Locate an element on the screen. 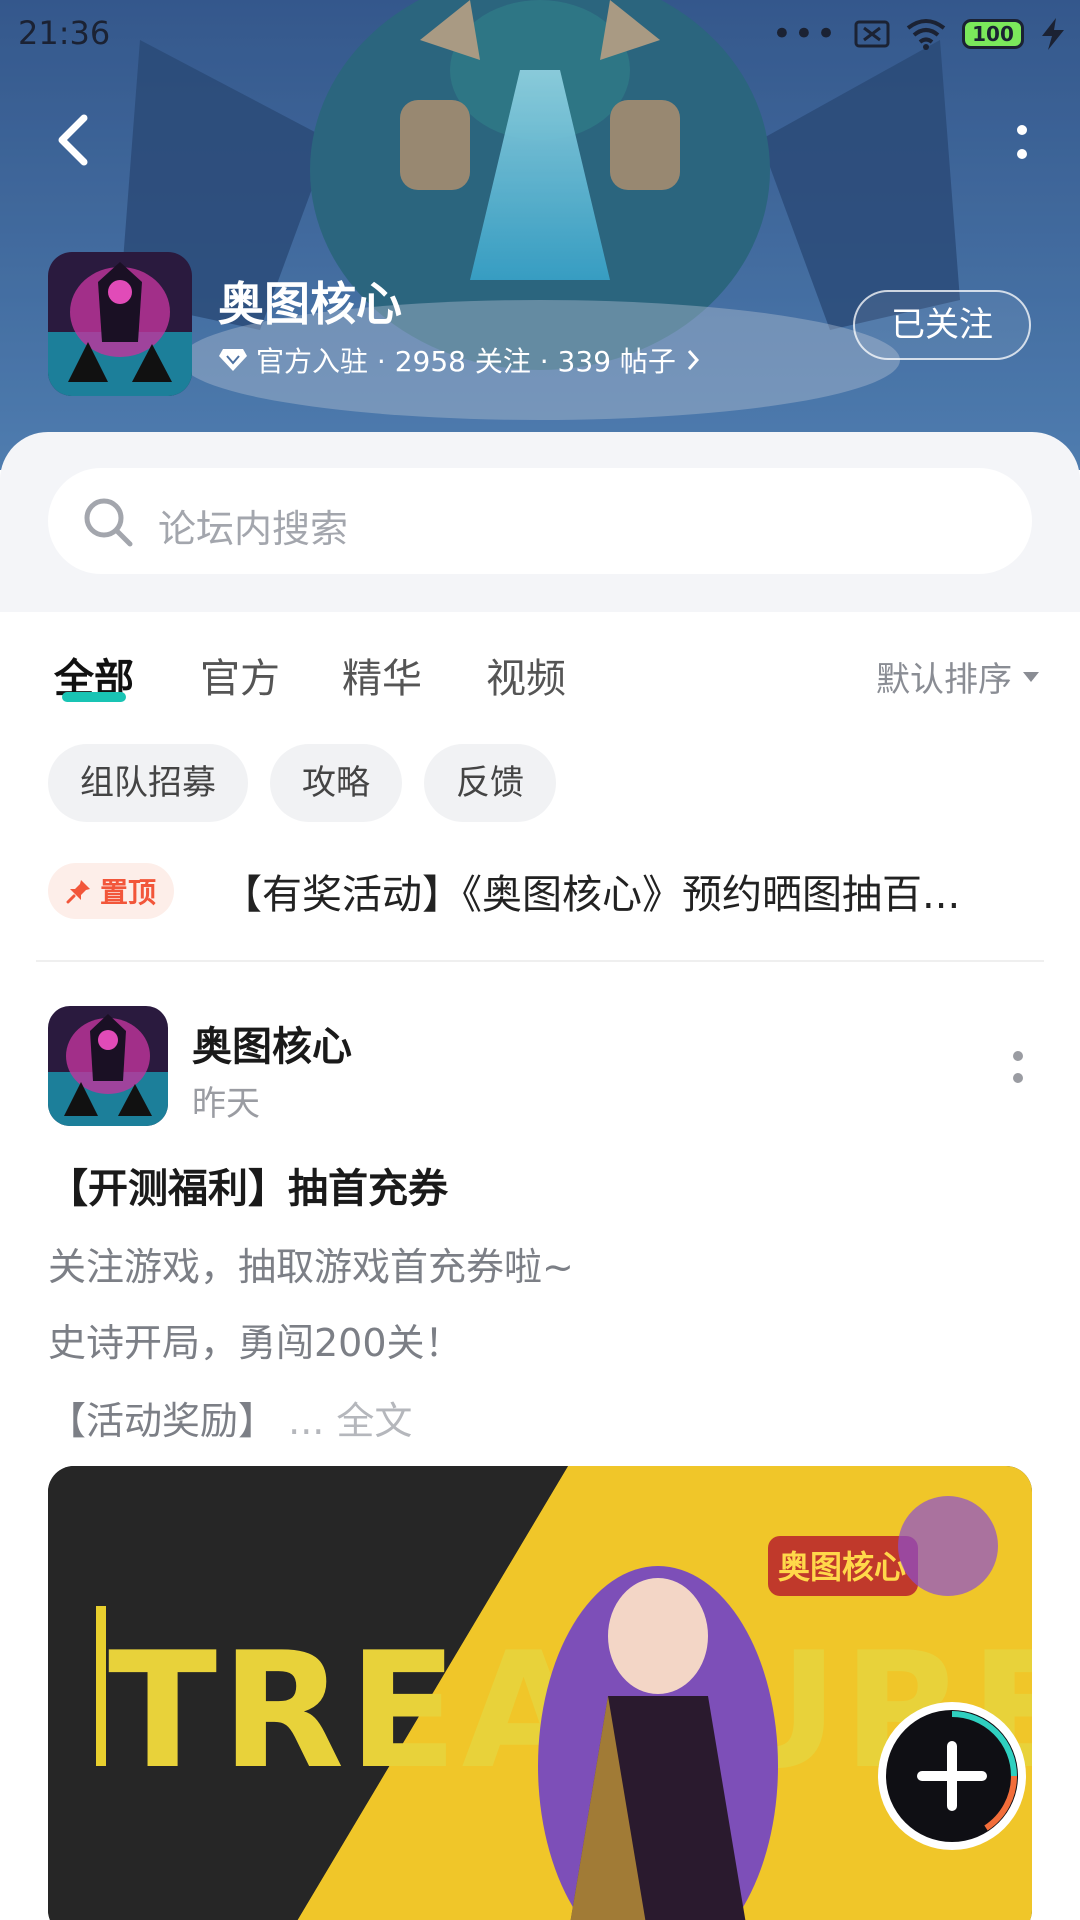  forum-title: 奥图核心 is located at coordinates (310, 304).